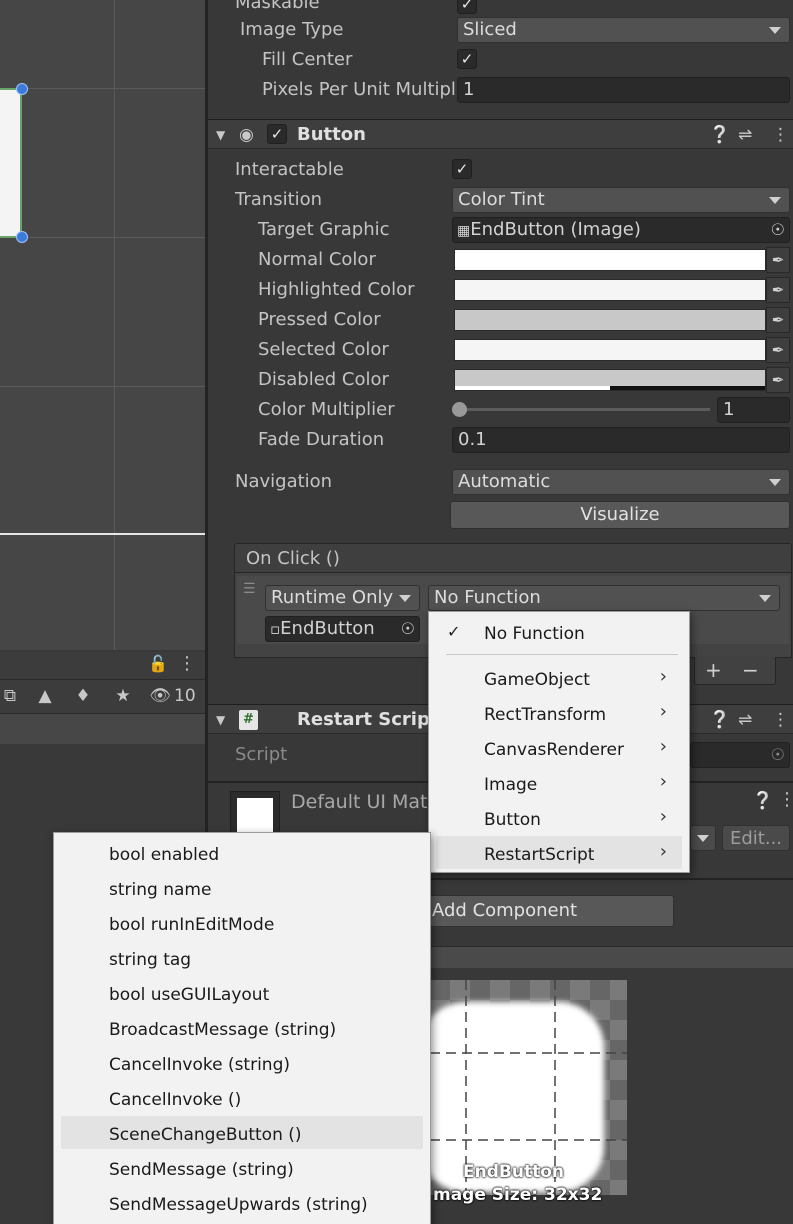 This screenshot has width=793, height=1224. I want to click on event-target-field: ▫EndButton ☉, so click(342, 629).